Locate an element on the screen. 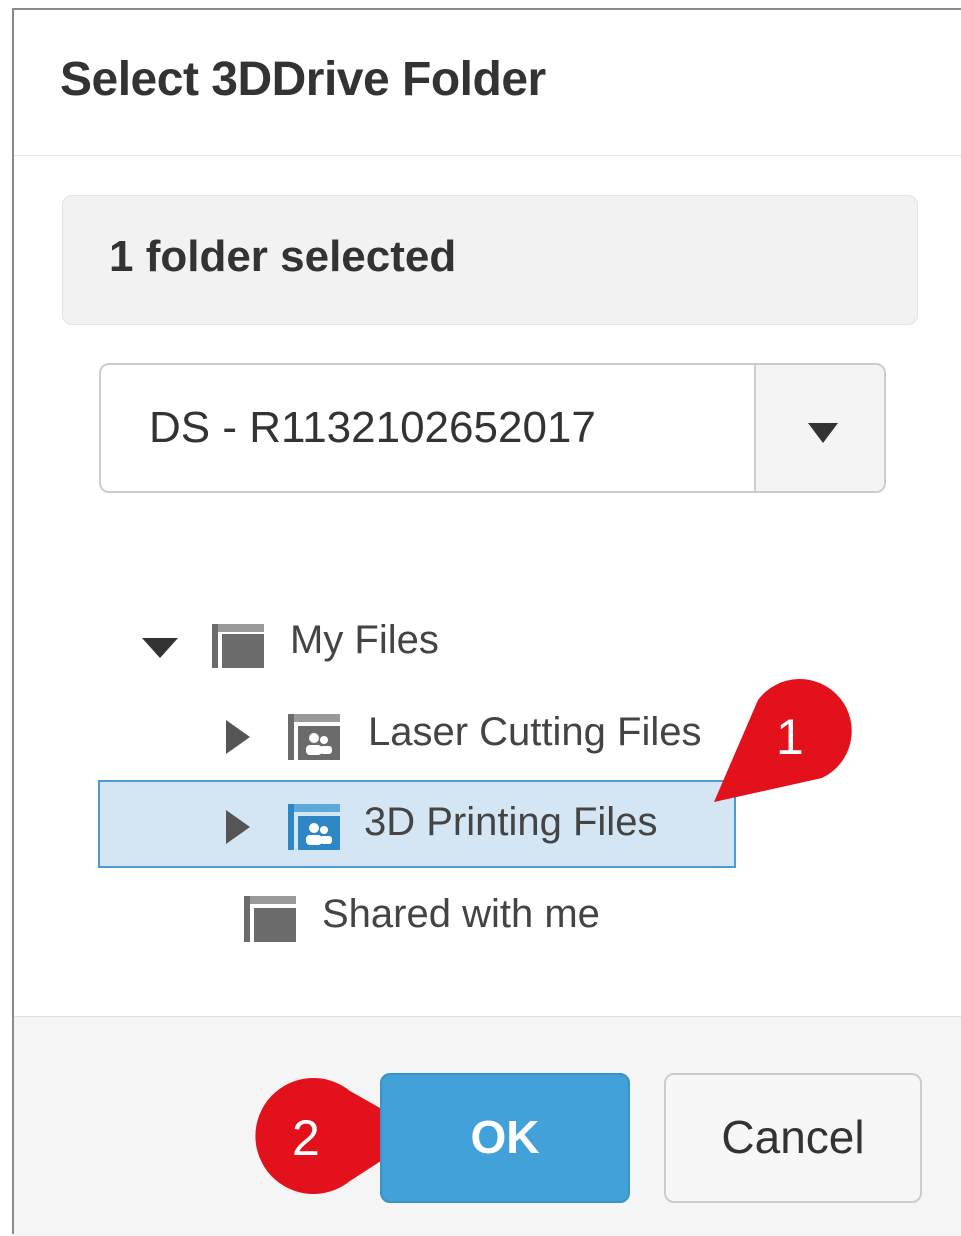  drive-dropdown-toggle is located at coordinates (819, 428).